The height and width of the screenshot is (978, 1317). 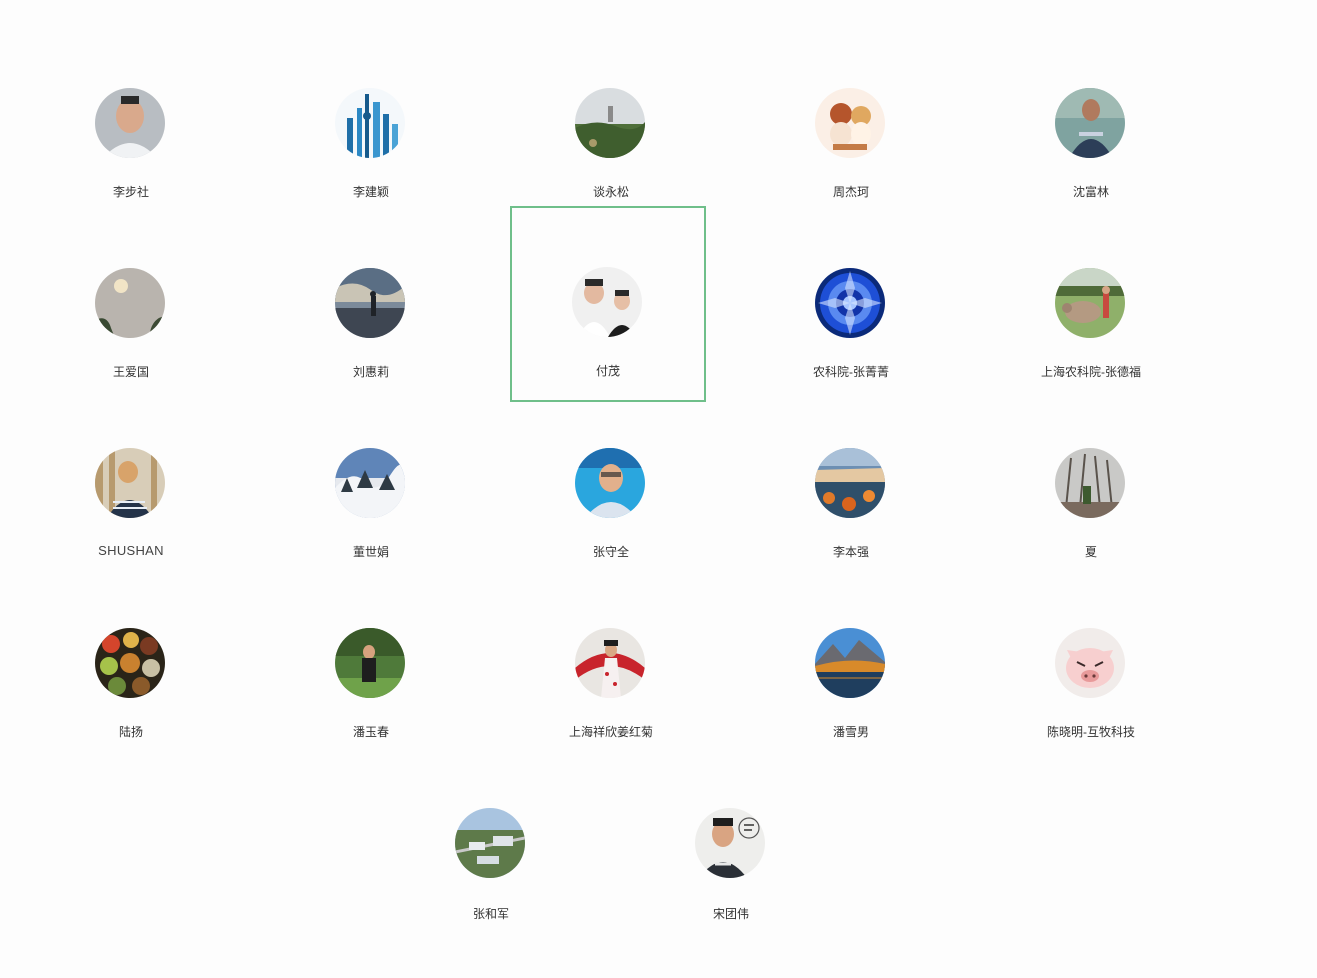 I want to click on member-card: 陈晓明-互牧科技, so click(x=1091, y=665).